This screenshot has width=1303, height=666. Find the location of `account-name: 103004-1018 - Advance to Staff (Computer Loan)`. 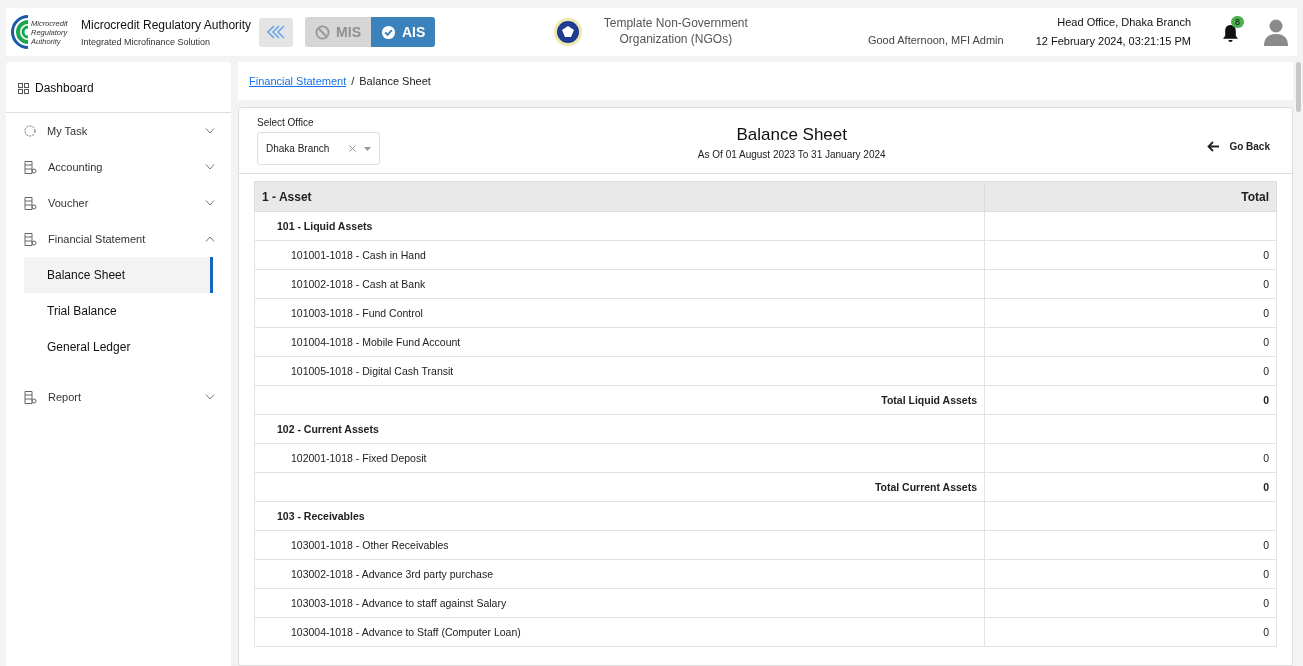

account-name: 103004-1018 - Advance to Staff (Computer Loan) is located at coordinates (405, 632).